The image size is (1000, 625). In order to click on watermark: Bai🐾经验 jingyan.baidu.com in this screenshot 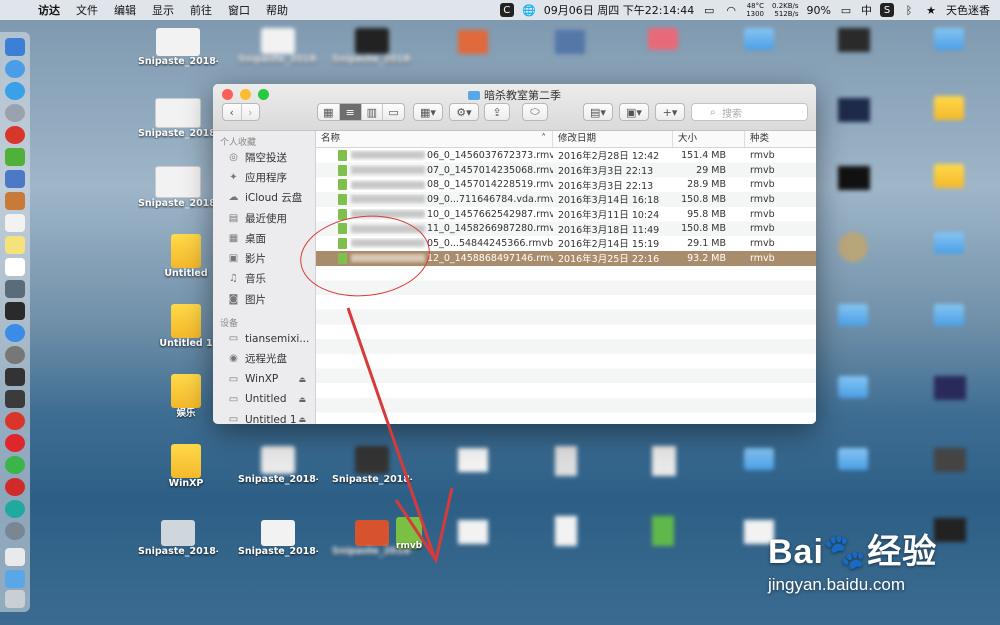, I will do `click(852, 559)`.